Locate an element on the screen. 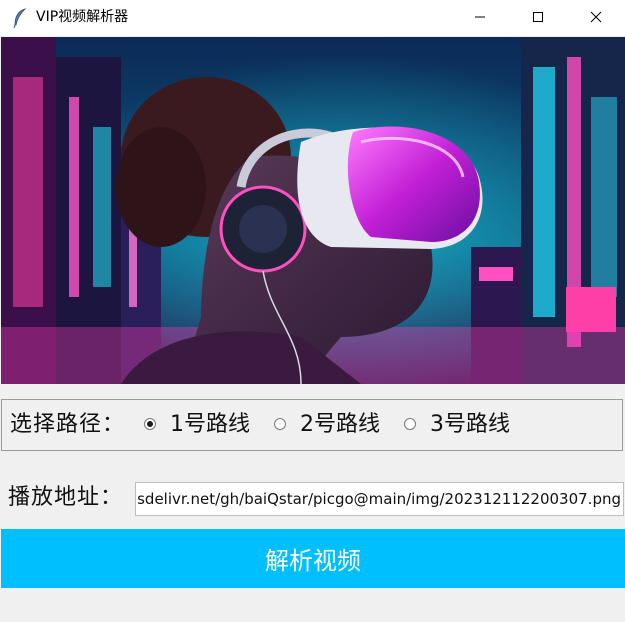 This screenshot has height=622, width=625. maximize-icon is located at coordinates (538, 17).